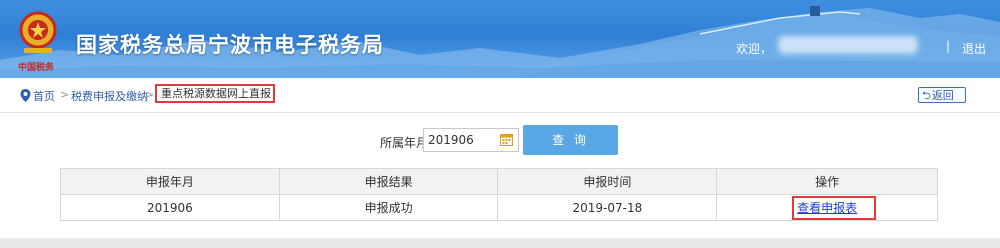 Image resolution: width=1000 pixels, height=248 pixels. What do you see at coordinates (607, 207) in the screenshot?
I see `cell-time: 2019-07-18` at bounding box center [607, 207].